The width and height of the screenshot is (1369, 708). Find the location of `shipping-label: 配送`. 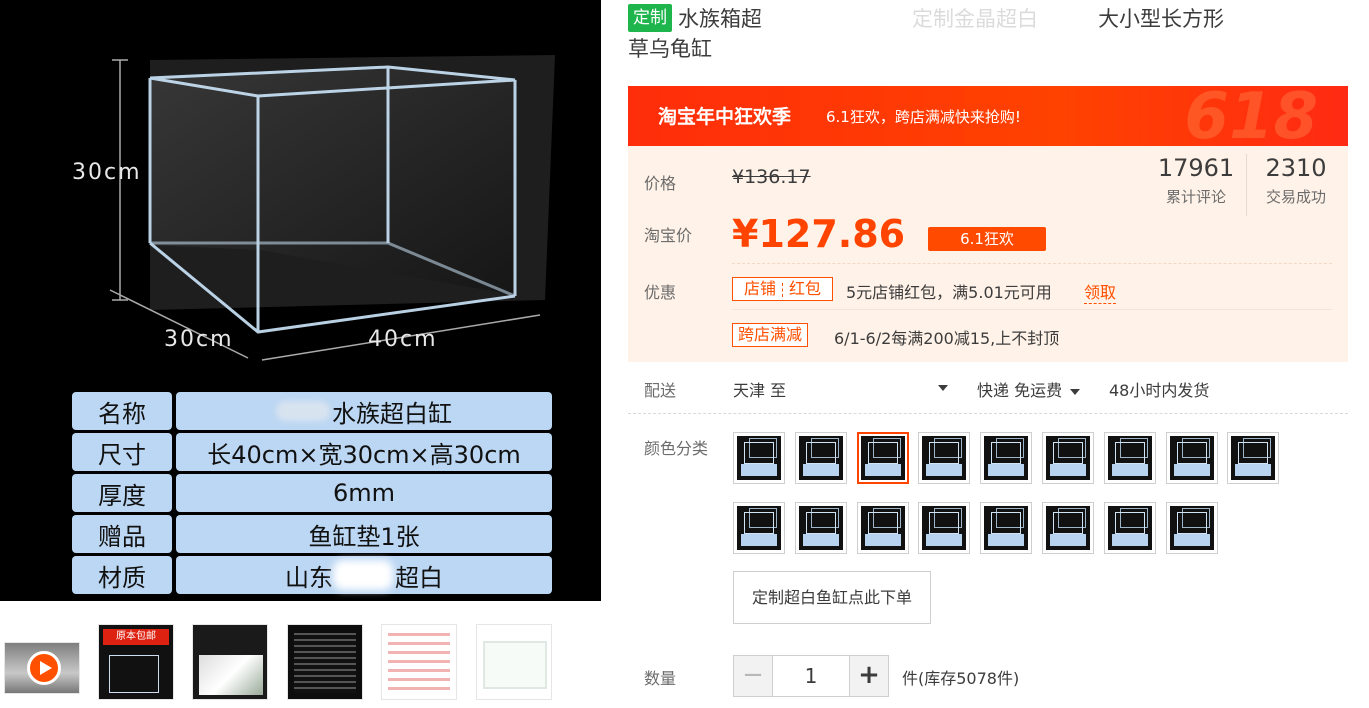

shipping-label: 配送 is located at coordinates (660, 390).